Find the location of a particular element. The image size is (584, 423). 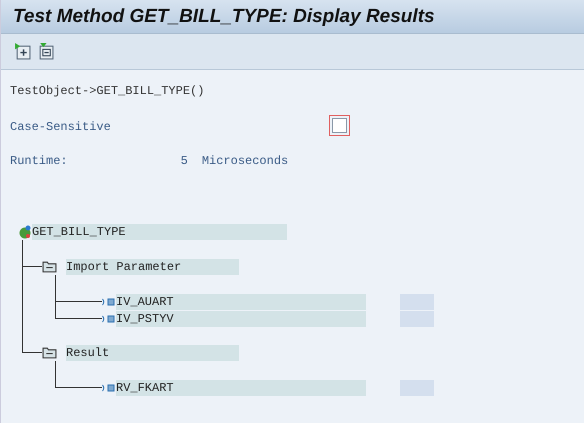

tree-node: RV_FKART is located at coordinates (241, 388).